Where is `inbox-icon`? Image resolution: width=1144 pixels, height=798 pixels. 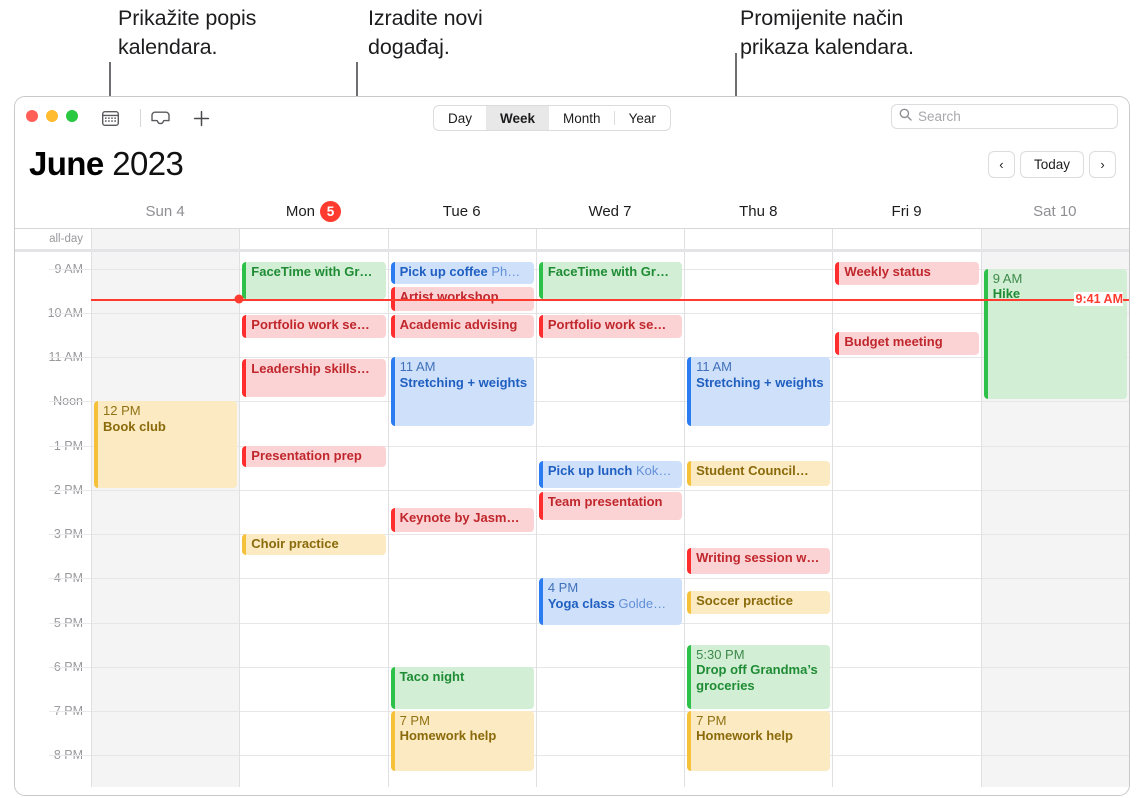
inbox-icon is located at coordinates (160, 118).